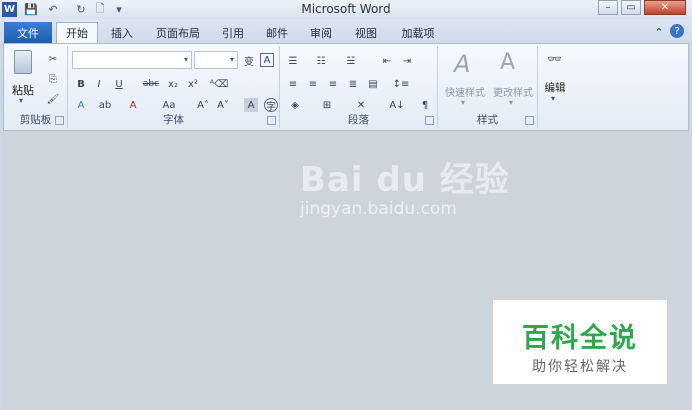 The image size is (692, 410). What do you see at coordinates (513, 93) in the screenshot?
I see `change-styles-label: 更改样式` at bounding box center [513, 93].